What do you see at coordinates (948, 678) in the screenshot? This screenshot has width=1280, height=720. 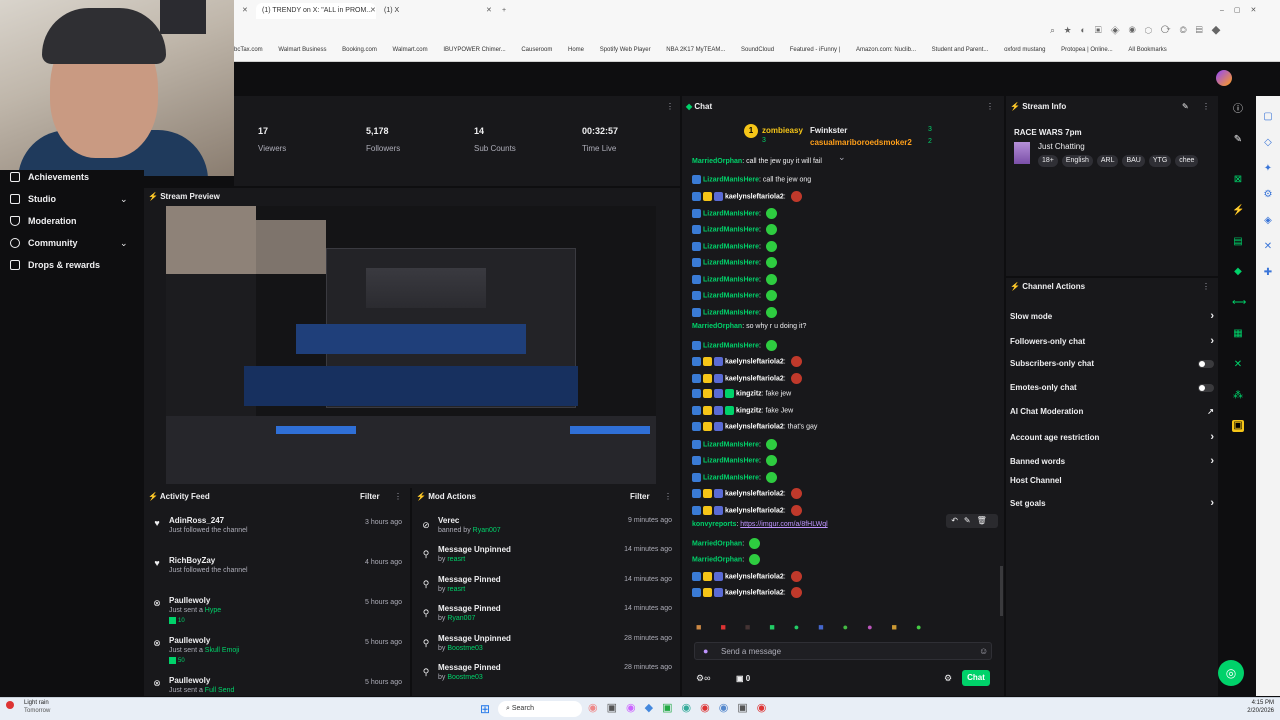 I see `gear-icon: ⚙` at bounding box center [948, 678].